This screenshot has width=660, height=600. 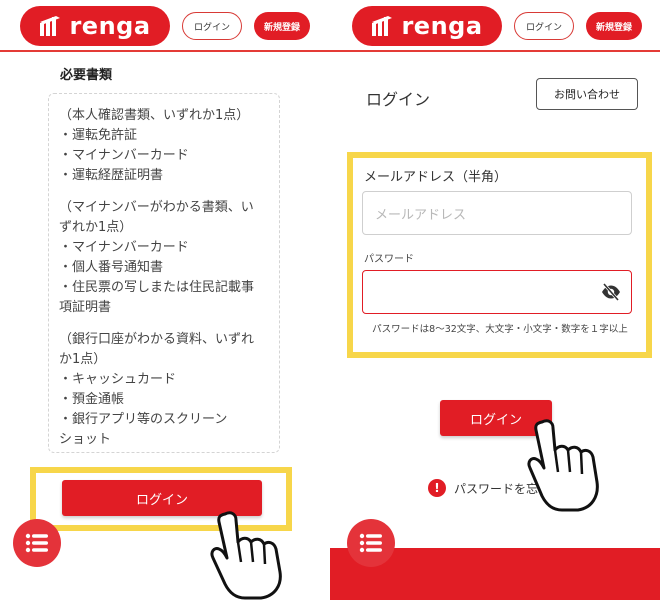 What do you see at coordinates (587, 94) in the screenshot?
I see `contact-button: お問い合わせ` at bounding box center [587, 94].